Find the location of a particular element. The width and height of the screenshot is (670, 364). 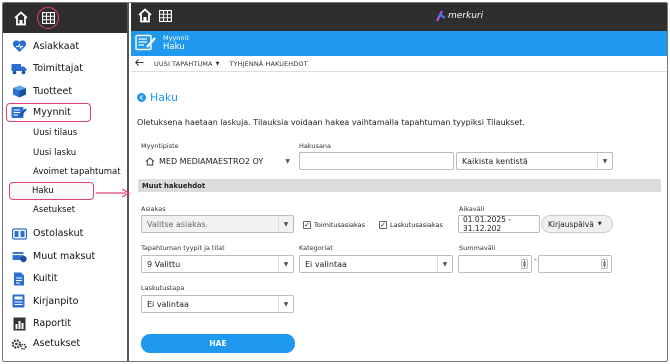

tyypit-label: Tapahtuman tyypit ja tilat is located at coordinates (183, 248).